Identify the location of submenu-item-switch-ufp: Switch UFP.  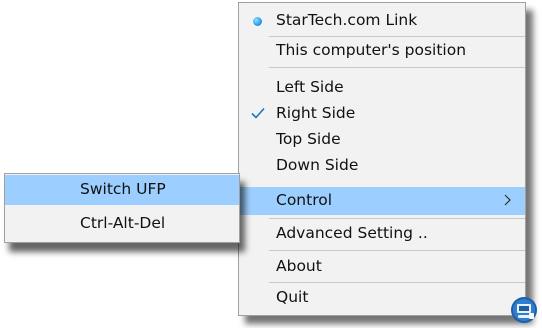
(122, 190).